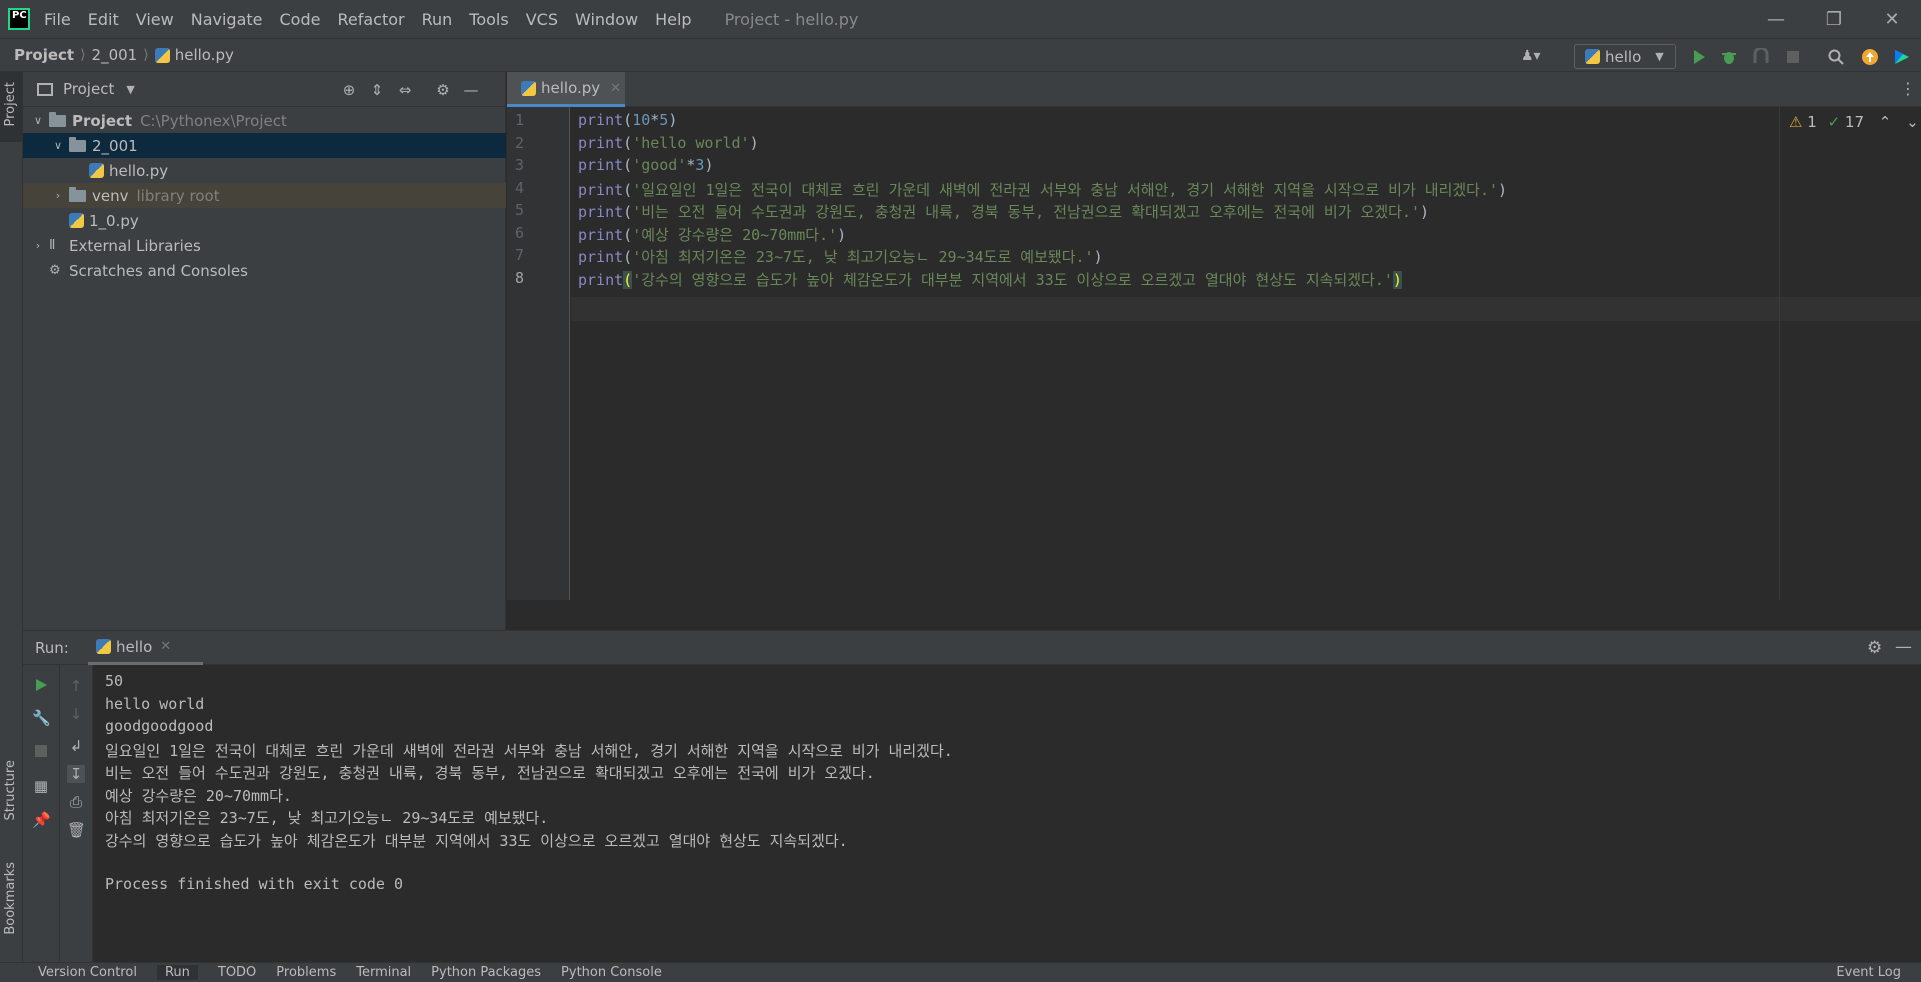 The height and width of the screenshot is (982, 1921). What do you see at coordinates (10, 104) in the screenshot?
I see `project-stripe-label: Project` at bounding box center [10, 104].